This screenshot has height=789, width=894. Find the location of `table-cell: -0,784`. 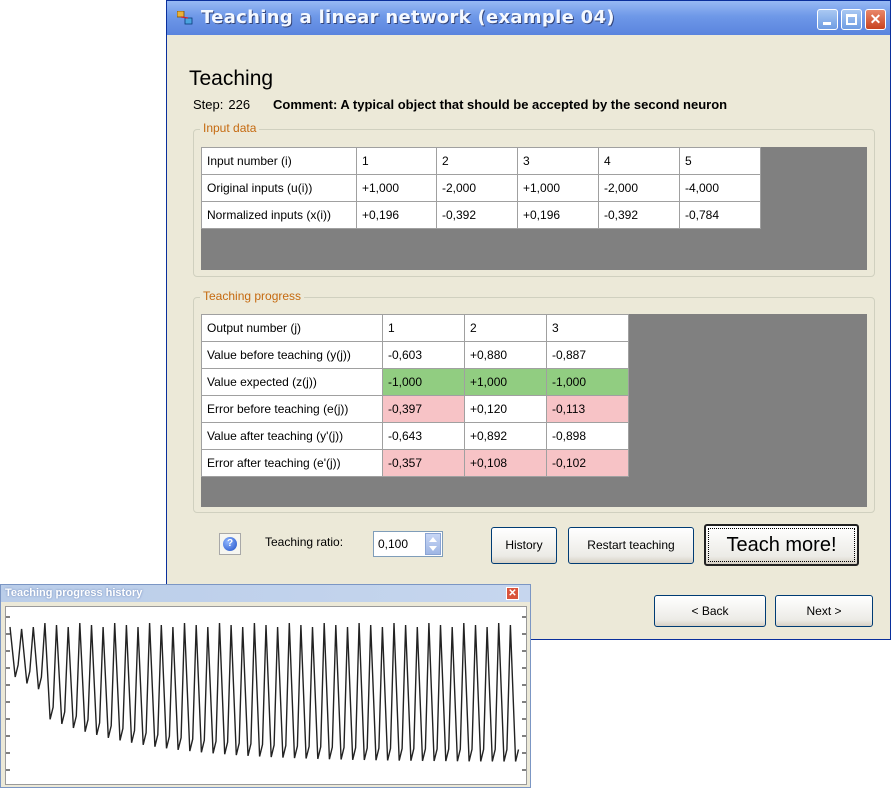

table-cell: -0,784 is located at coordinates (720, 215).